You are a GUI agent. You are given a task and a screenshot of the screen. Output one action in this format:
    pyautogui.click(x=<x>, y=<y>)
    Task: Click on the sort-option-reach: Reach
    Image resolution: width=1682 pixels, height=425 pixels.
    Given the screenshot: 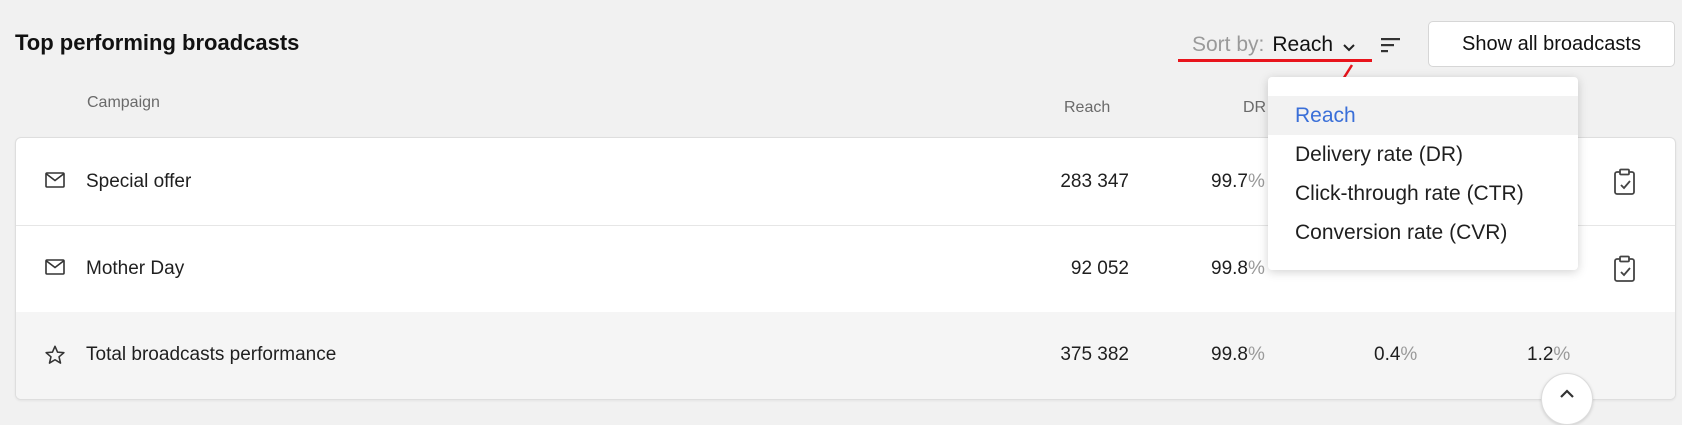 What is the action you would take?
    pyautogui.click(x=1423, y=115)
    